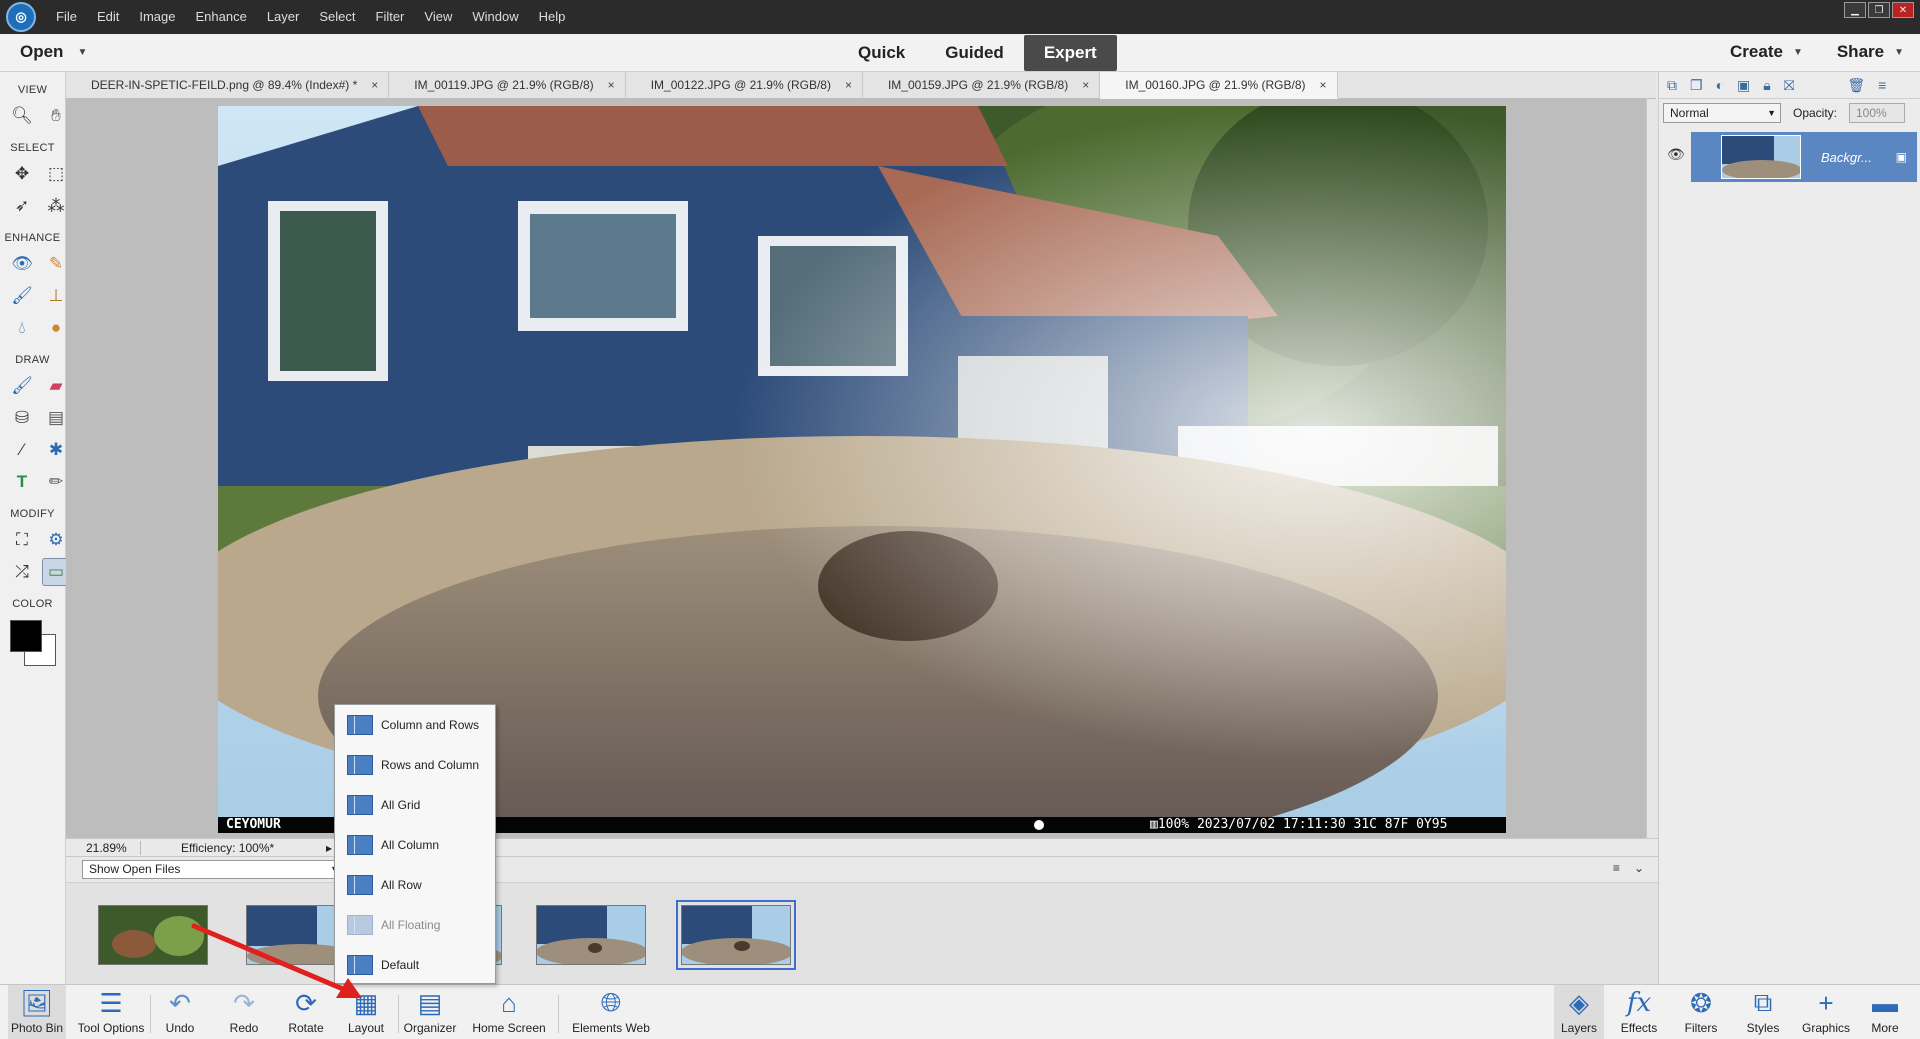 The height and width of the screenshot is (1039, 1920). Describe the element at coordinates (1804, 157) in the screenshot. I see `layer-row-background: Backgr... ▣` at that location.